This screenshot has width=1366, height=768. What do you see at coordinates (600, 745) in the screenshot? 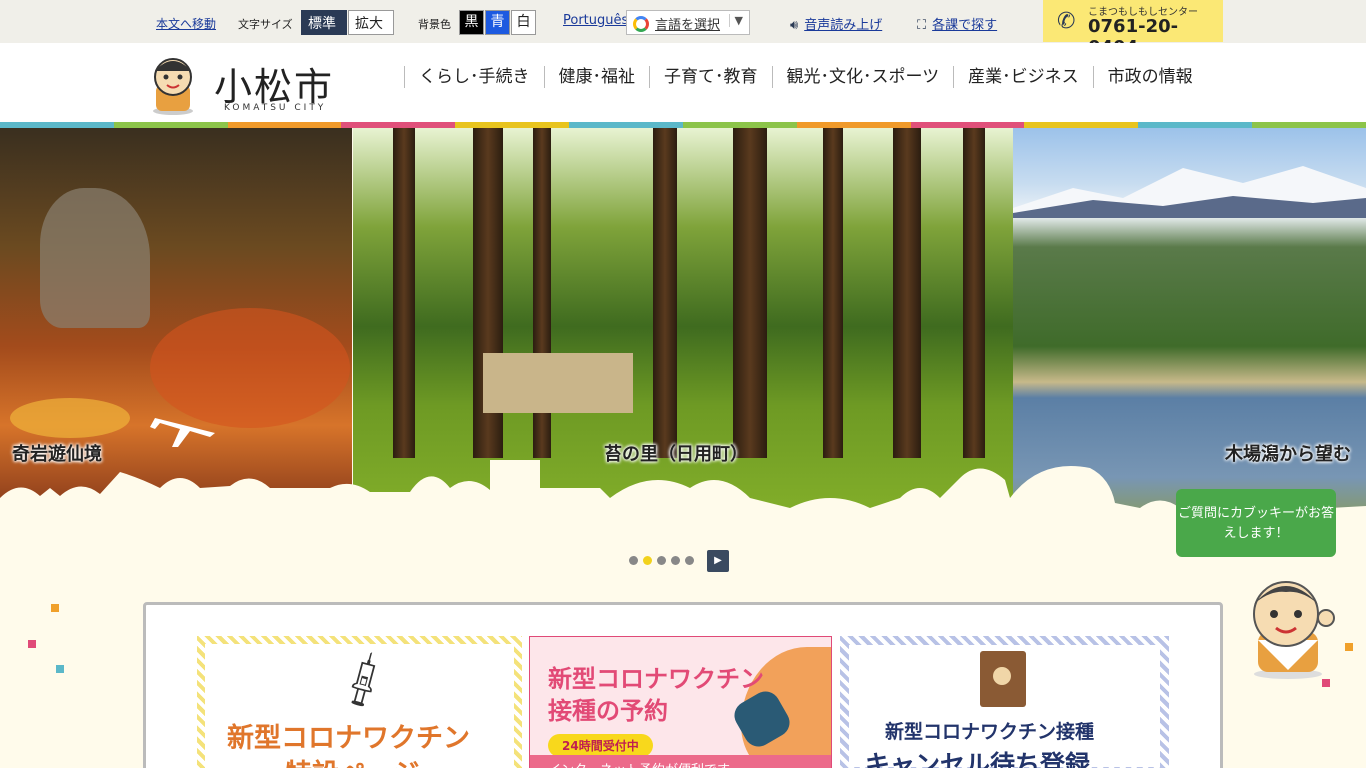
I see `banner-badge: 24時間受付中` at bounding box center [600, 745].